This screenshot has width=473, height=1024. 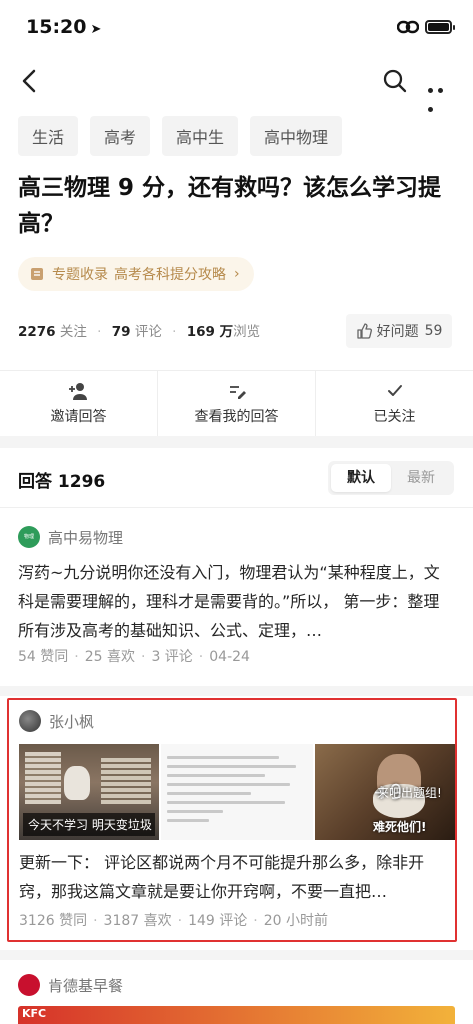 I want to click on views-count: 169 万, so click(x=210, y=332).